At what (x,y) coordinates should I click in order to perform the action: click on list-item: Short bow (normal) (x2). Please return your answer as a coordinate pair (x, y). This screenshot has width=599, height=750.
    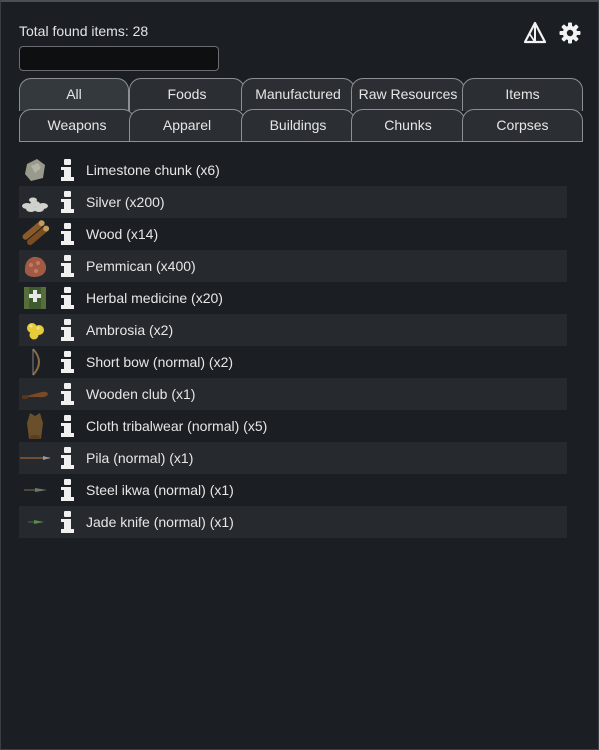
    Looking at the image, I should click on (293, 362).